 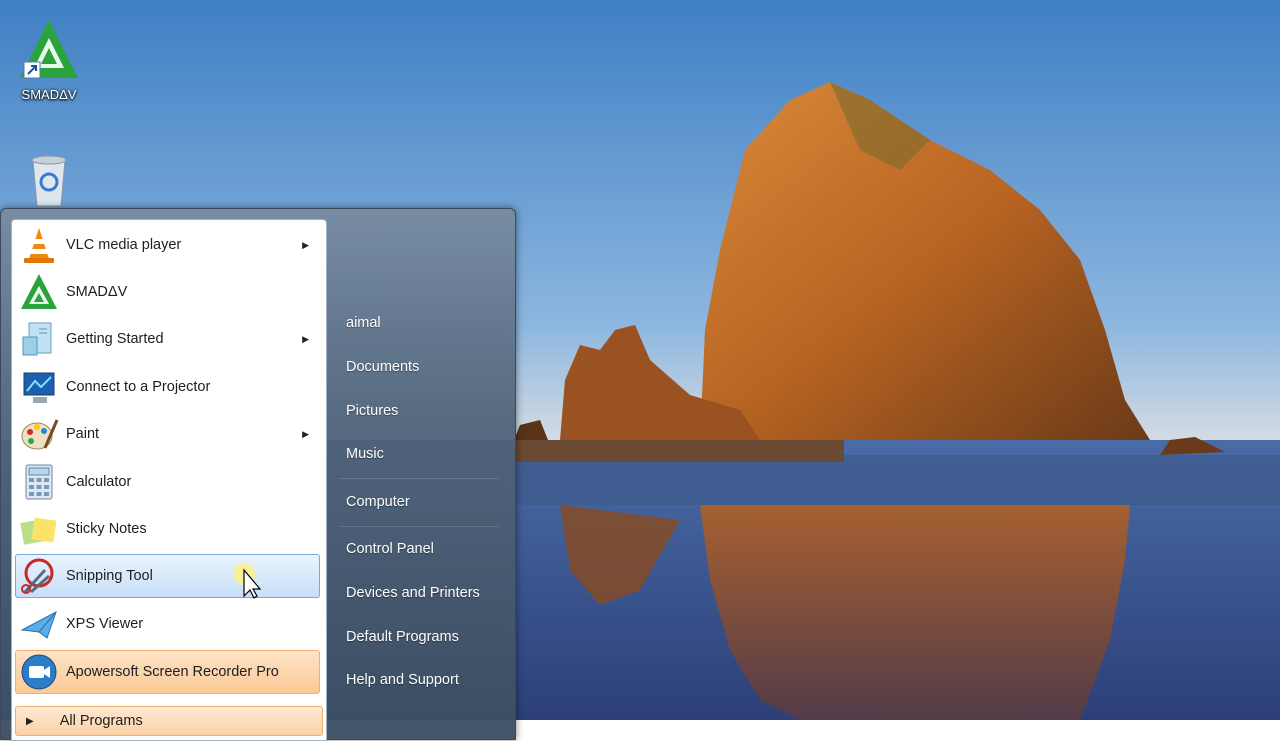 What do you see at coordinates (39, 245) in the screenshot?
I see `vlc-cone-icon` at bounding box center [39, 245].